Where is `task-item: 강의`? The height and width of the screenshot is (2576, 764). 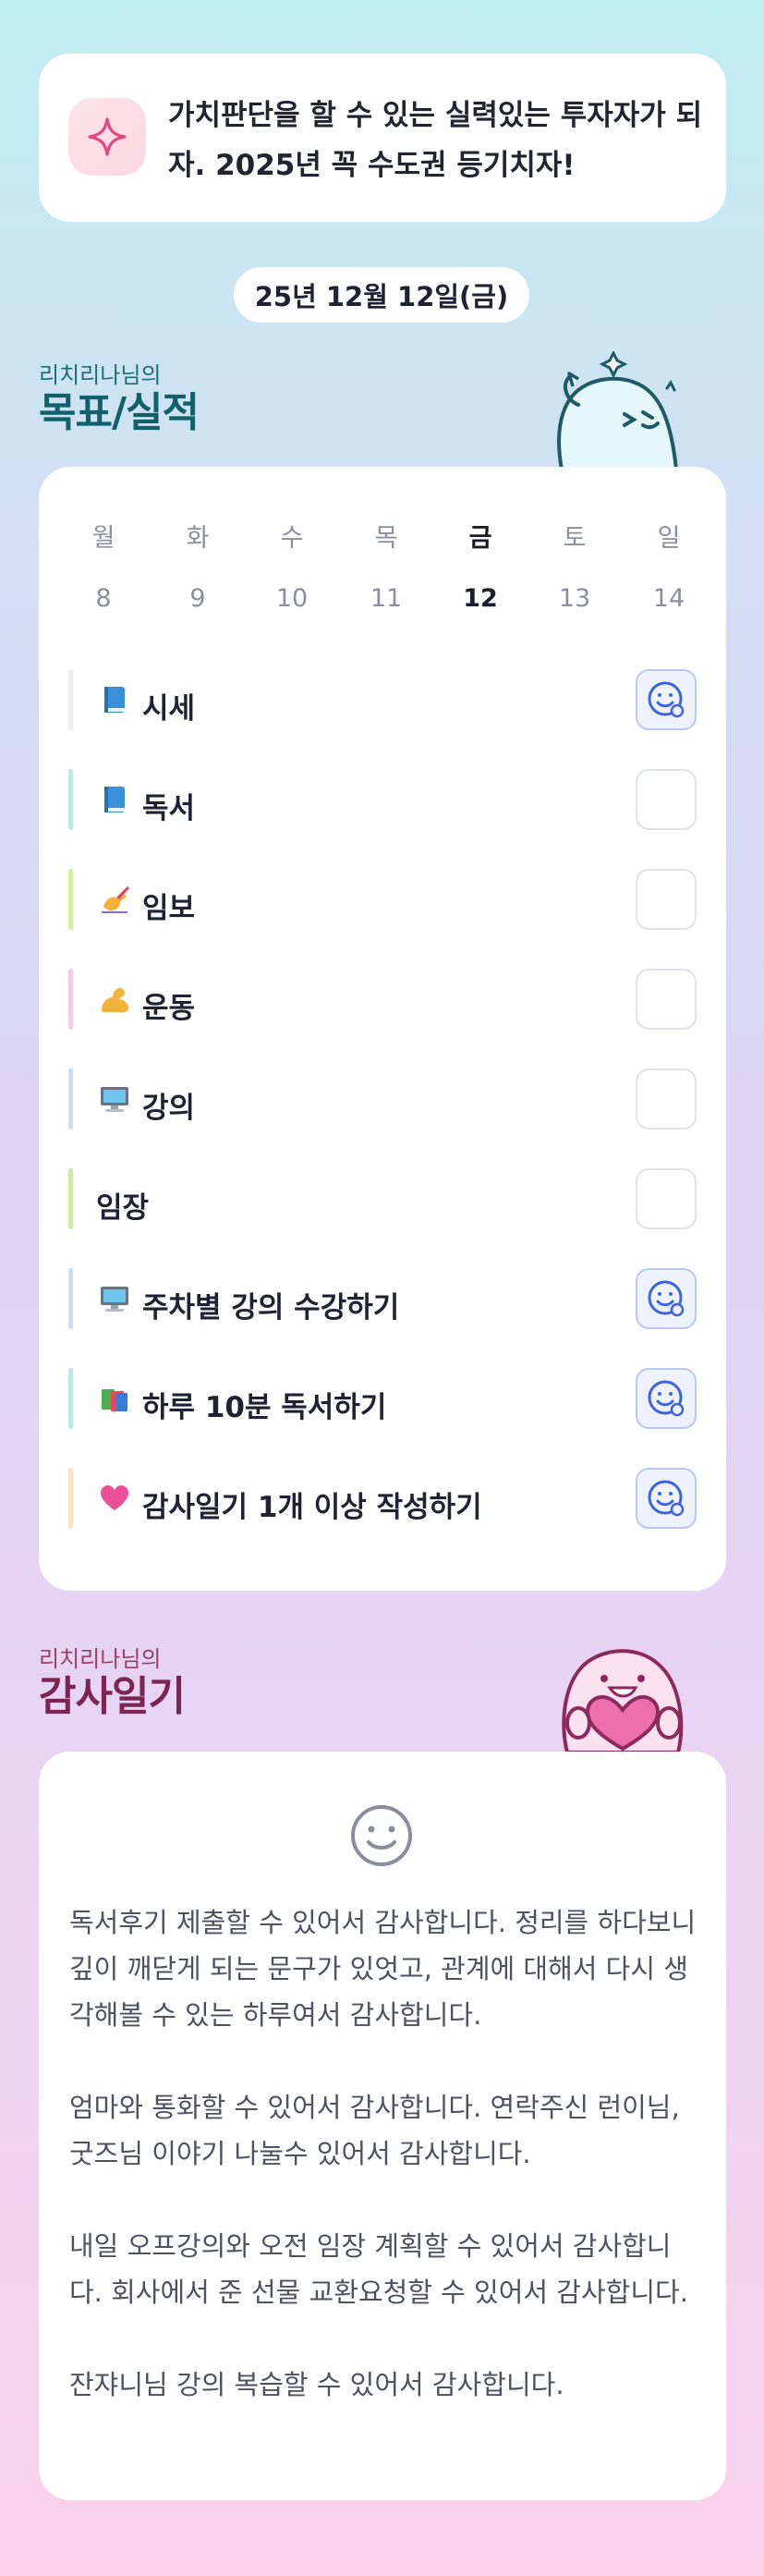 task-item: 강의 is located at coordinates (383, 1098).